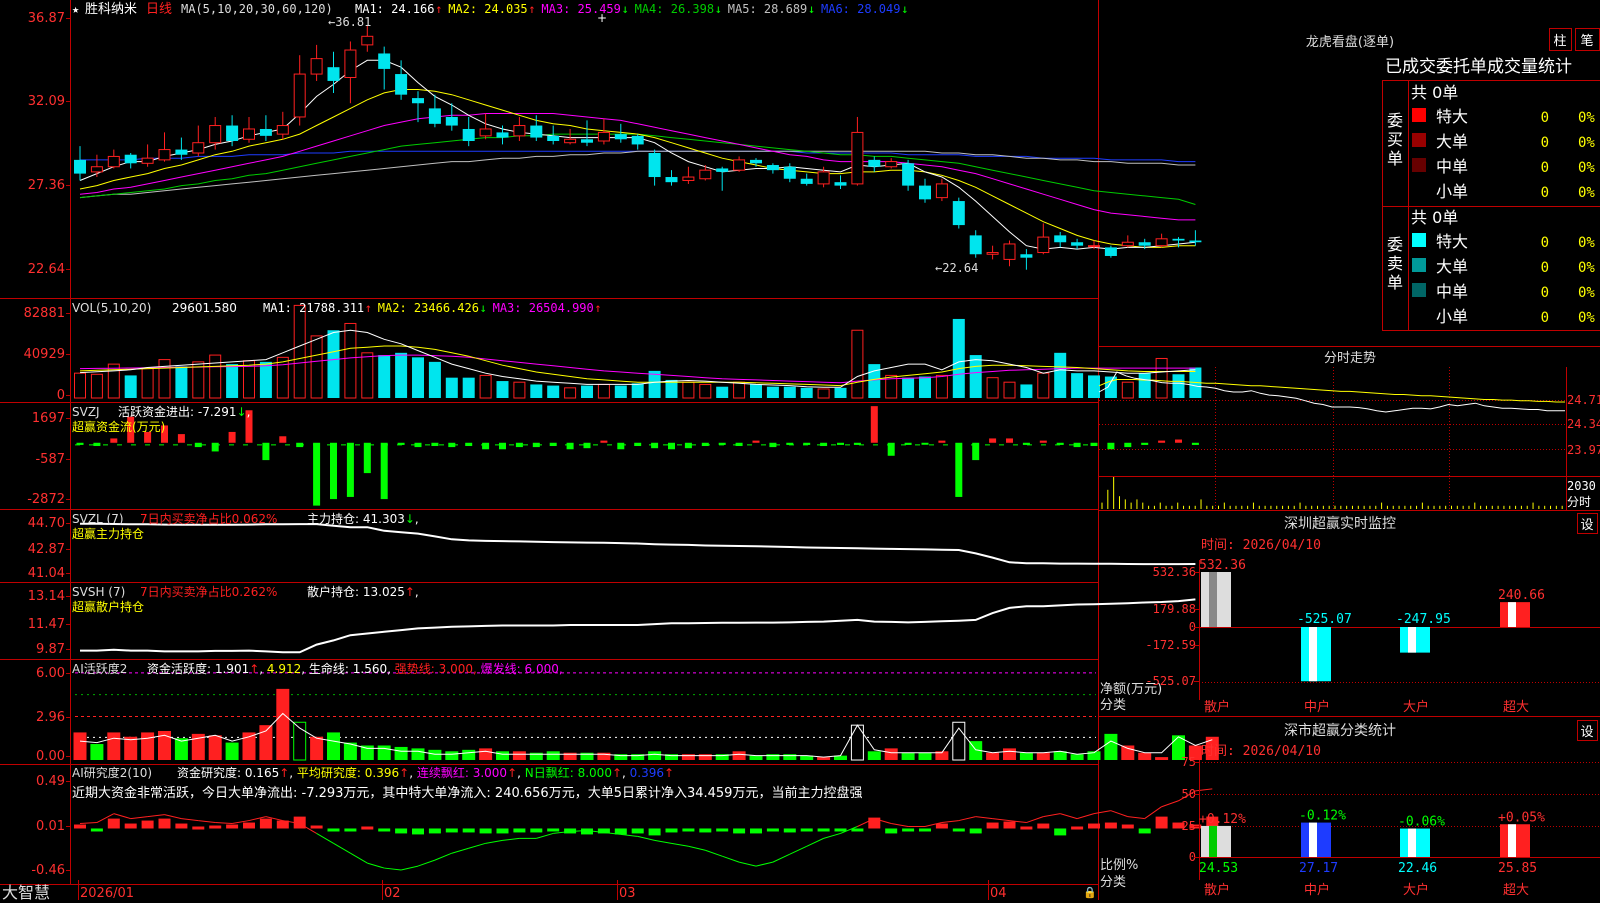  Describe the element at coordinates (1131, 689) in the screenshot. I see `monitor-unit: 净额(万元)` at that location.